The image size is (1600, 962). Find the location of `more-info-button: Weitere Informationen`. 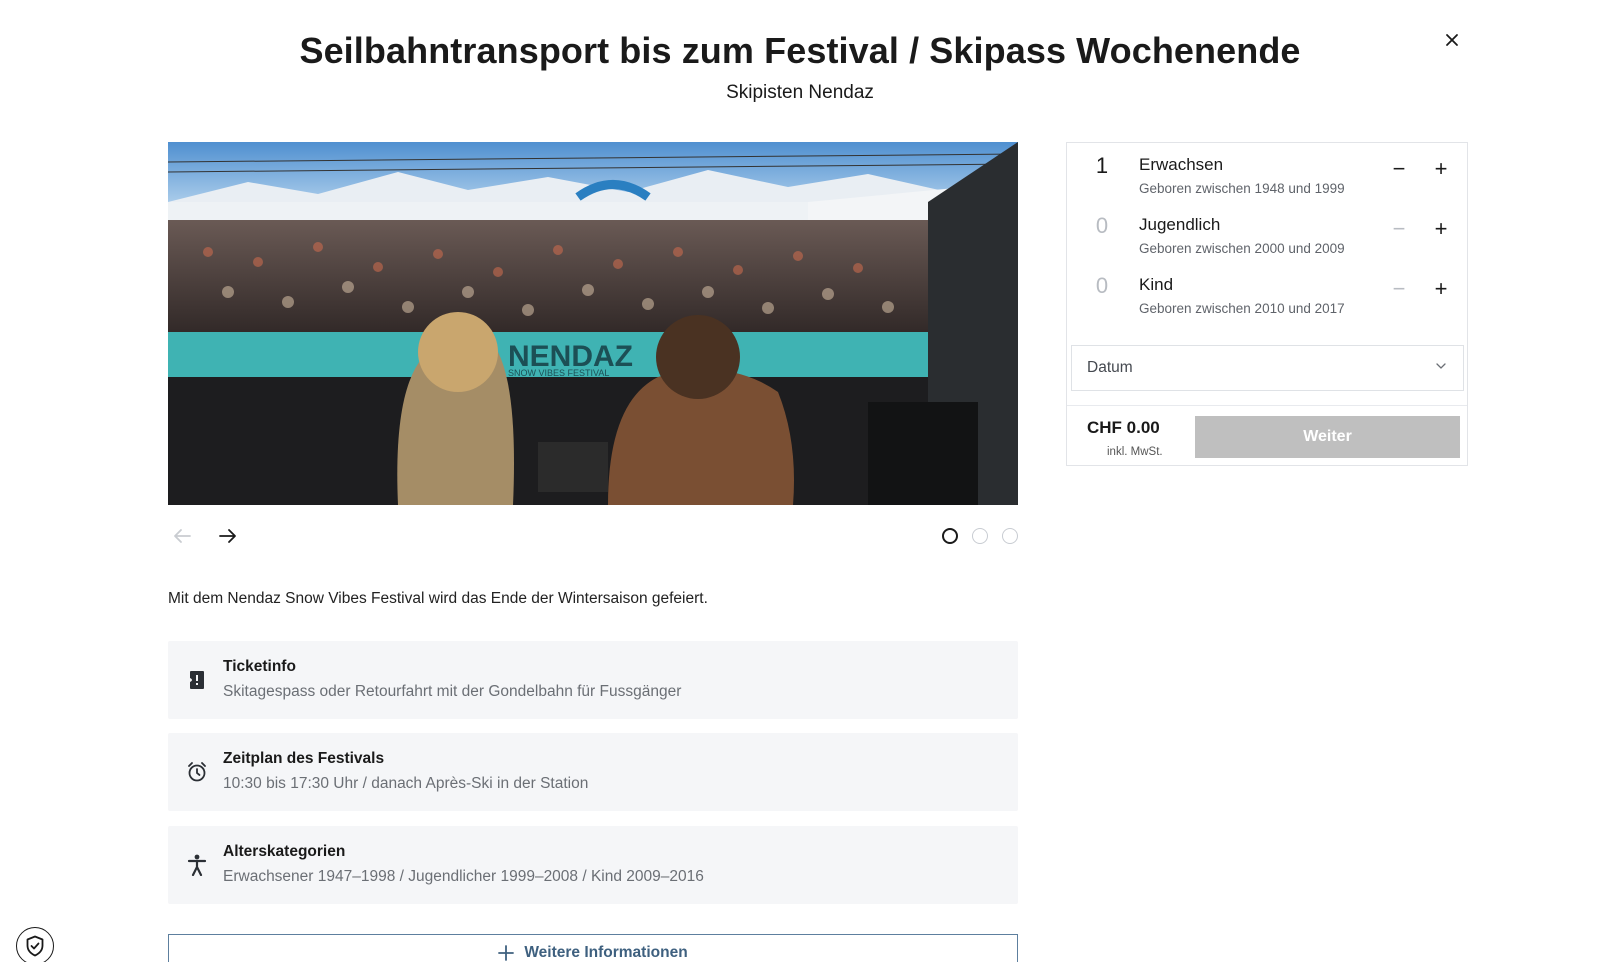

more-info-button: Weitere Informationen is located at coordinates (593, 948).